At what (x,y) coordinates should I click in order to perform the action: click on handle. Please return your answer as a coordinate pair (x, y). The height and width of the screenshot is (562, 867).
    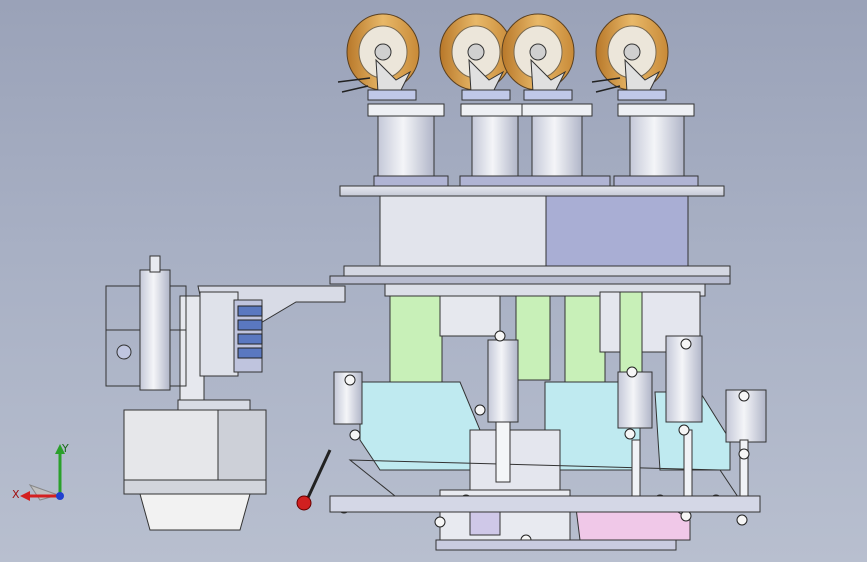
    Looking at the image, I should click on (314, 480).